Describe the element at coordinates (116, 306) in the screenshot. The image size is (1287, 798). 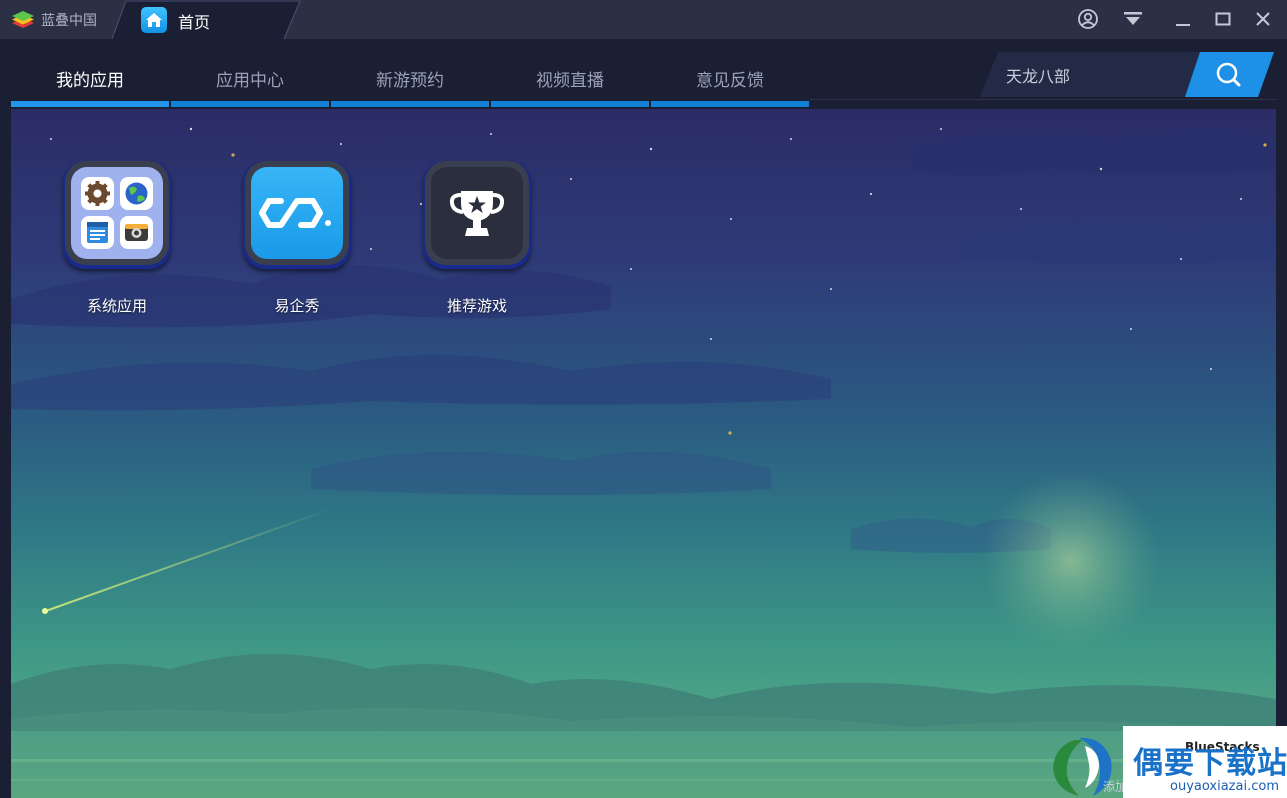
I see `app-label: 系统应用` at that location.